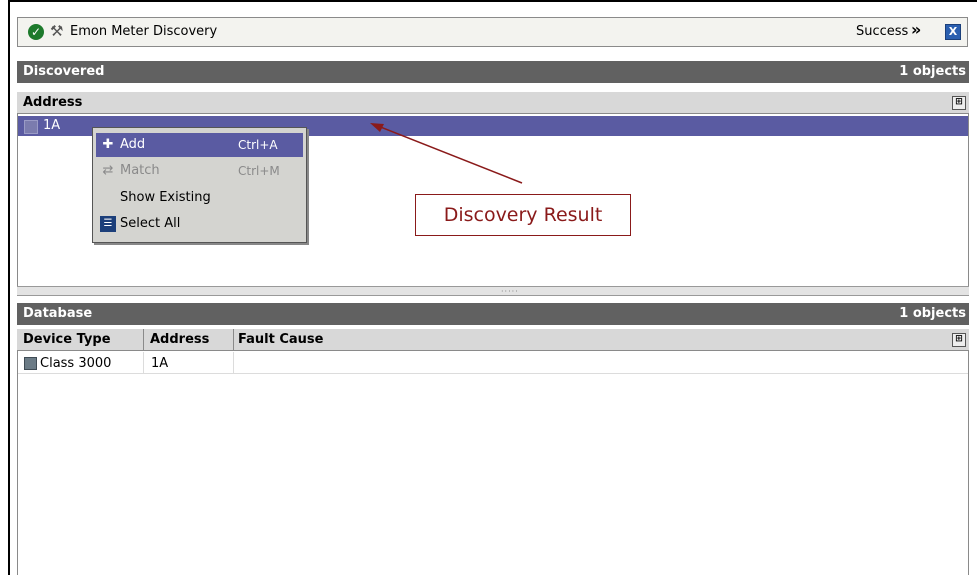 This screenshot has height=575, width=977. What do you see at coordinates (150, 223) in the screenshot?
I see `menu-item-label: Select All` at bounding box center [150, 223].